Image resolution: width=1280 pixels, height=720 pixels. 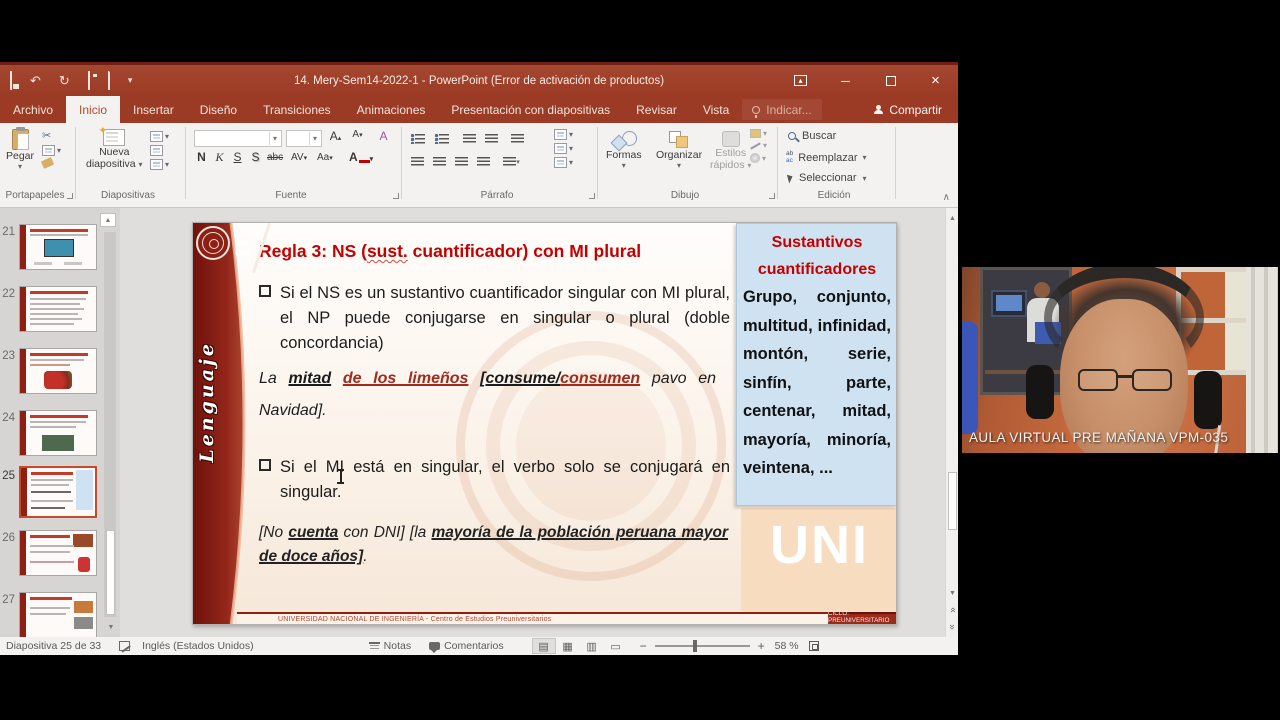 What do you see at coordinates (543, 646) in the screenshot?
I see `normal-view-button: ▤` at bounding box center [543, 646].